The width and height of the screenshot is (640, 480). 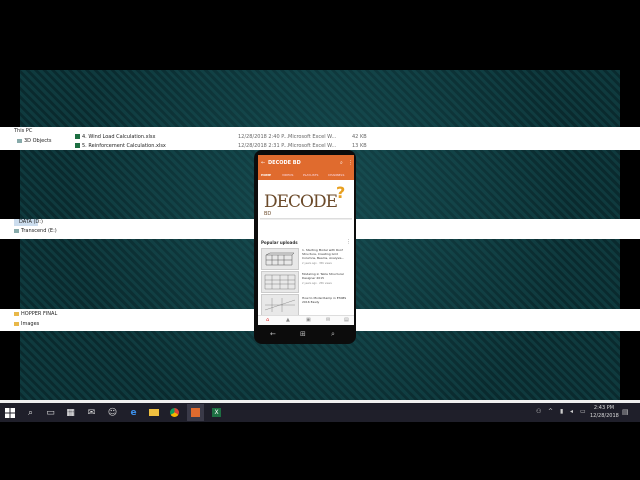 What do you see at coordinates (284, 163) in the screenshot?
I see `app-title: DECODE BD` at bounding box center [284, 163].